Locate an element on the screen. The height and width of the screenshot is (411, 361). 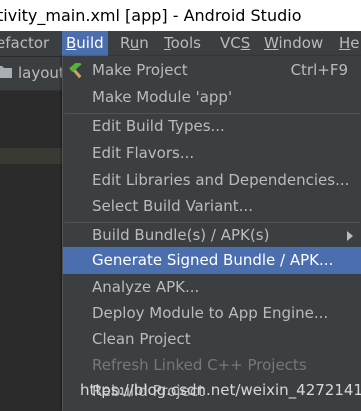
make-project-label: Make Project is located at coordinates (140, 70).